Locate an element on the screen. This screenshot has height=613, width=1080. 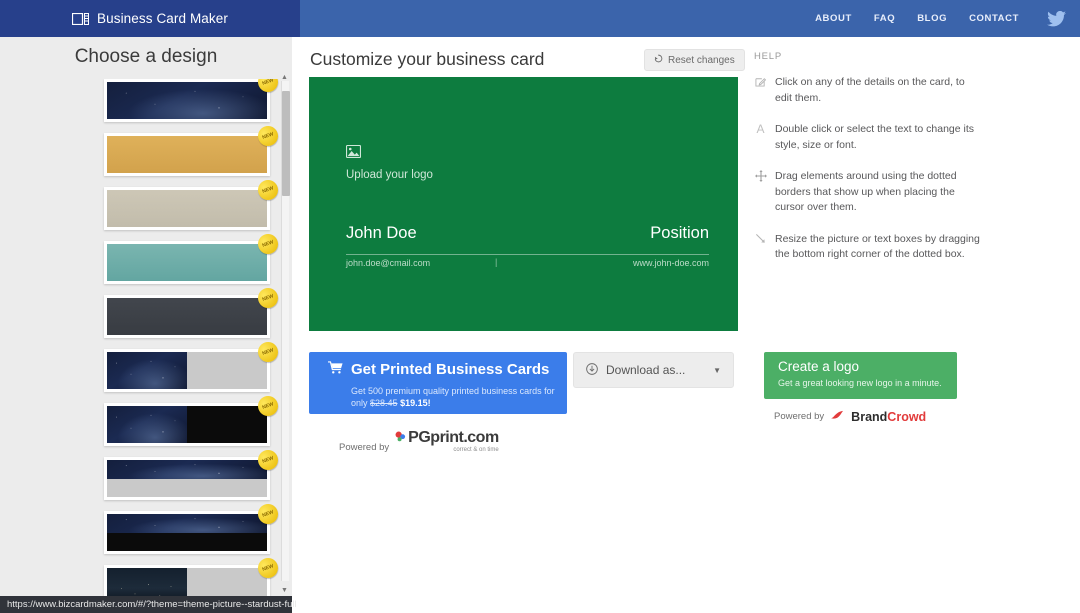
download-icon is located at coordinates (592, 370).